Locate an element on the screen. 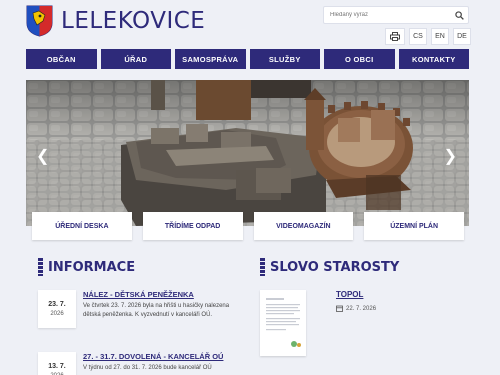  starosta-title: SLOVO STAROSTY is located at coordinates (334, 267).